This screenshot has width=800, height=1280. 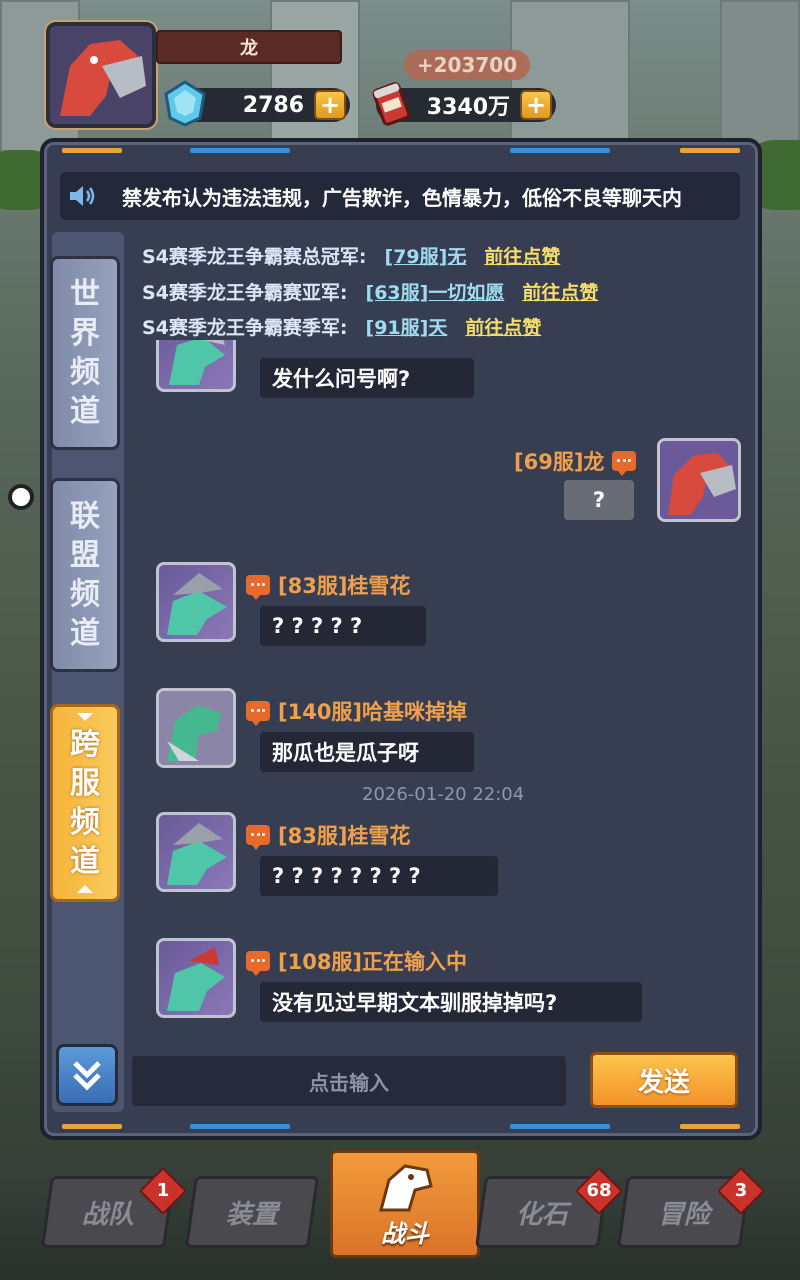 What do you see at coordinates (245, 328) in the screenshot?
I see `champion-label: S4赛季龙王争霸赛季军:` at bounding box center [245, 328].